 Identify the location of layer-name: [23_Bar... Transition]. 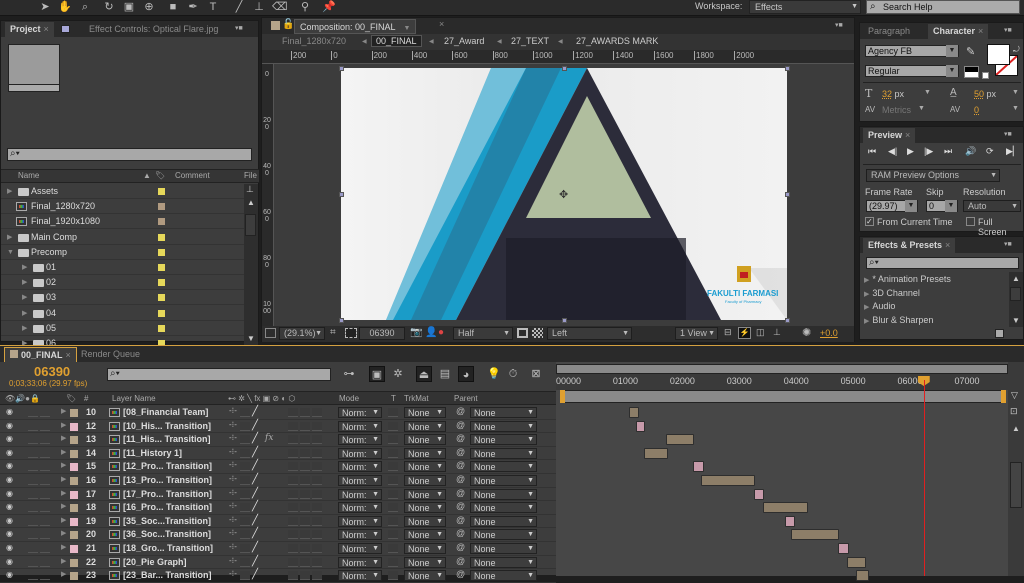
(167, 575).